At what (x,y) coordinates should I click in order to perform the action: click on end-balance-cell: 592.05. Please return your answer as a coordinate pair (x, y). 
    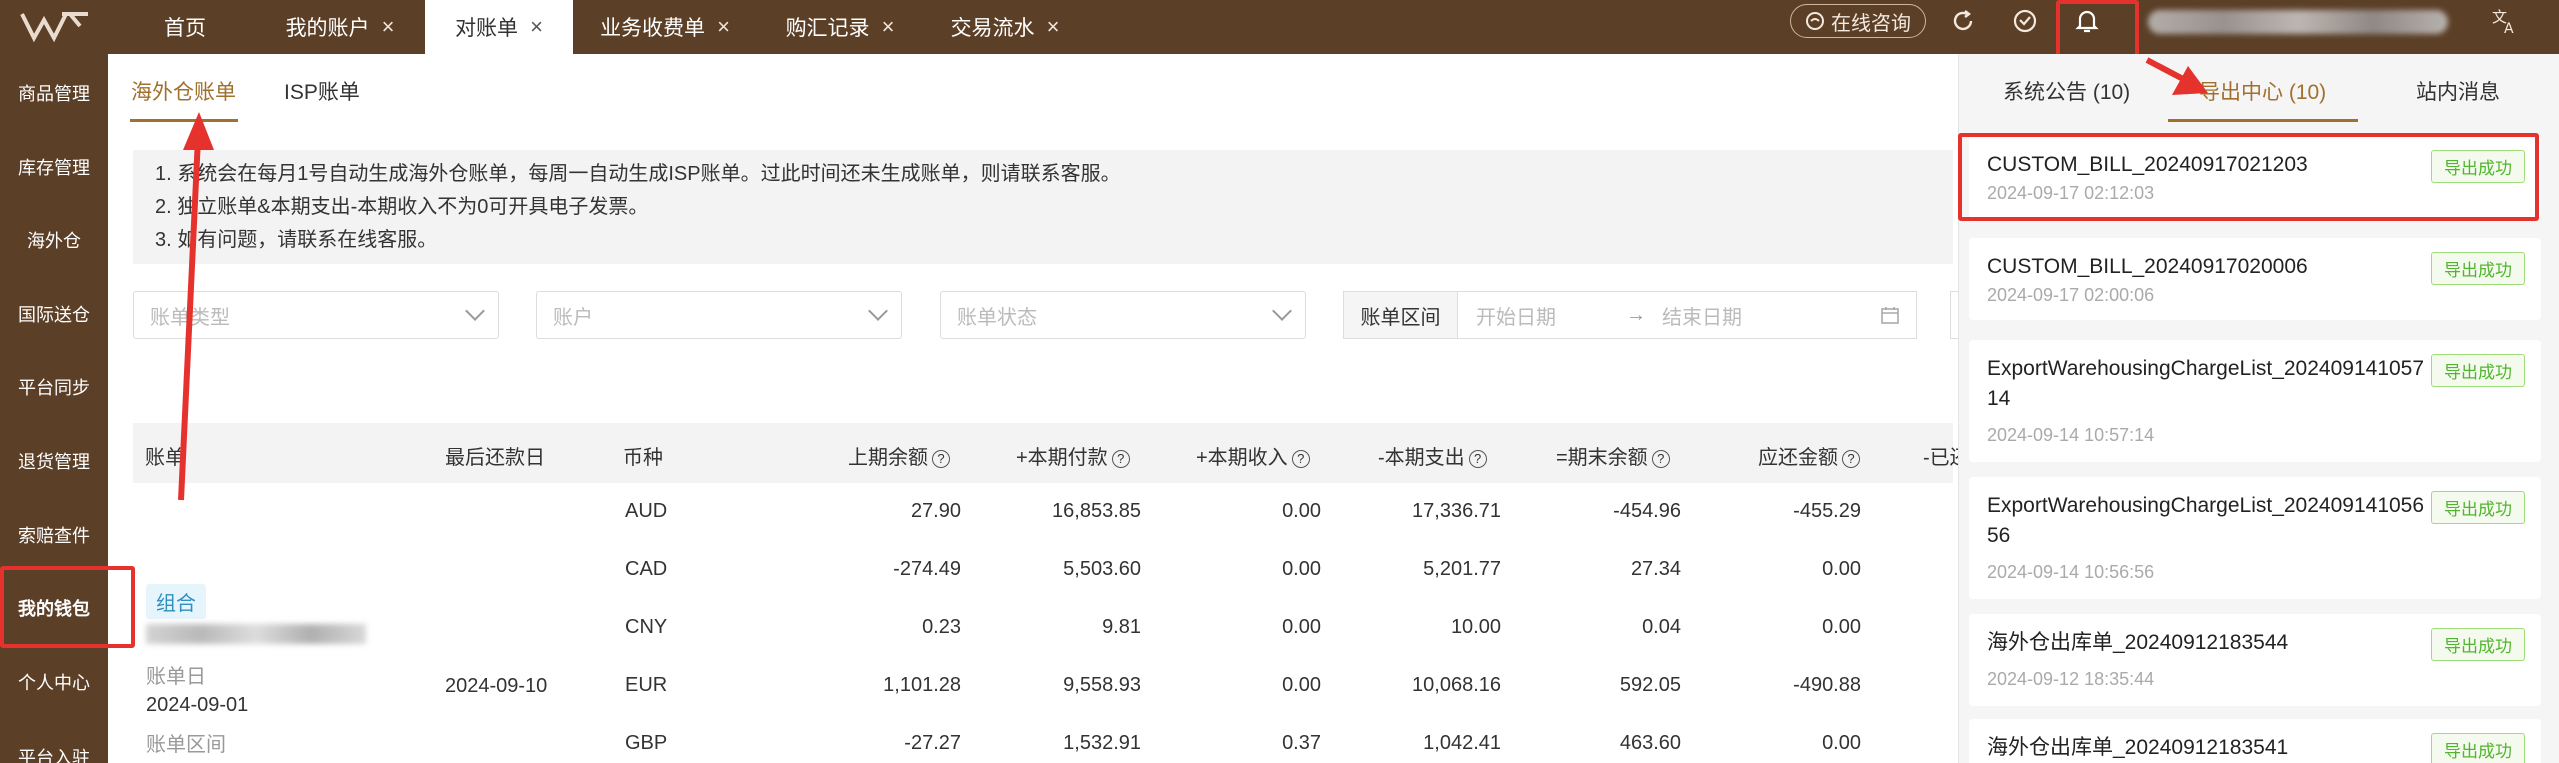
    Looking at the image, I should click on (1650, 685).